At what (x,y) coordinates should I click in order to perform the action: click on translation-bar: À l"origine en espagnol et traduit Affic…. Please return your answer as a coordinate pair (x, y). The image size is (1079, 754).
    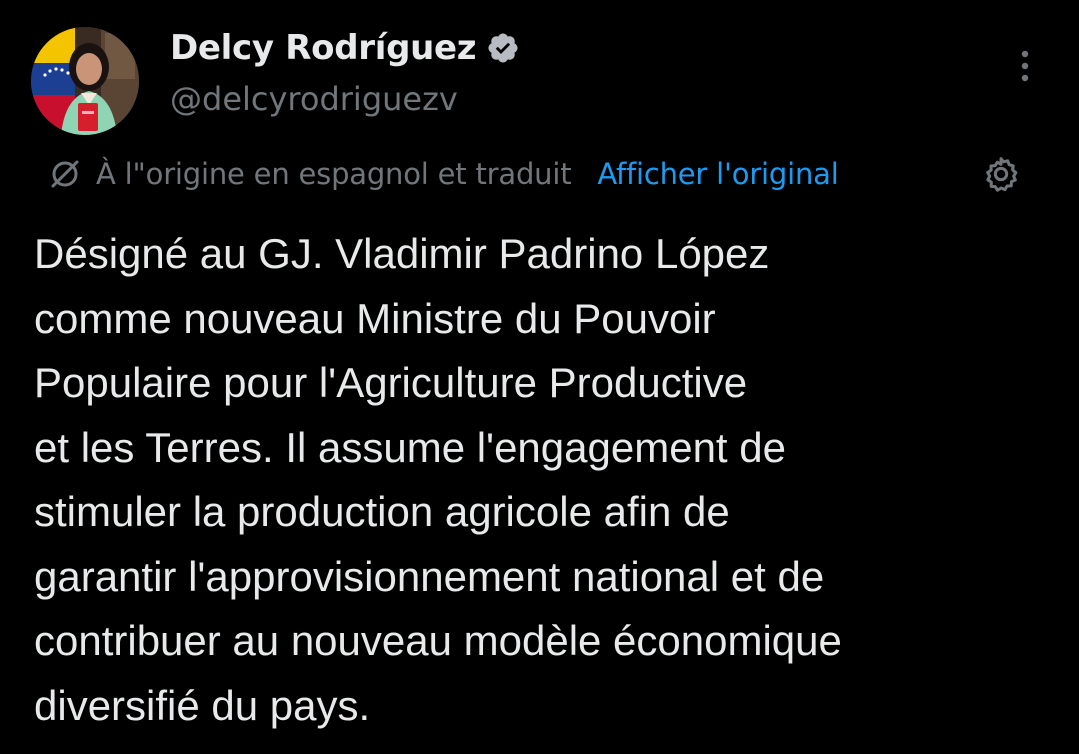
    Looking at the image, I should click on (443, 174).